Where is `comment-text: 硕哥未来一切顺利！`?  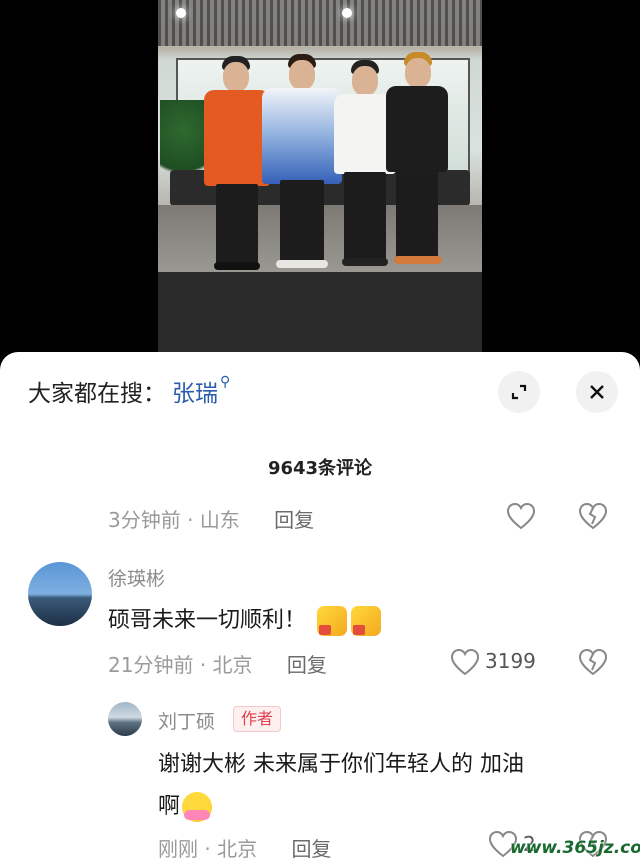 comment-text: 硕哥未来一切顺利！ is located at coordinates (245, 619).